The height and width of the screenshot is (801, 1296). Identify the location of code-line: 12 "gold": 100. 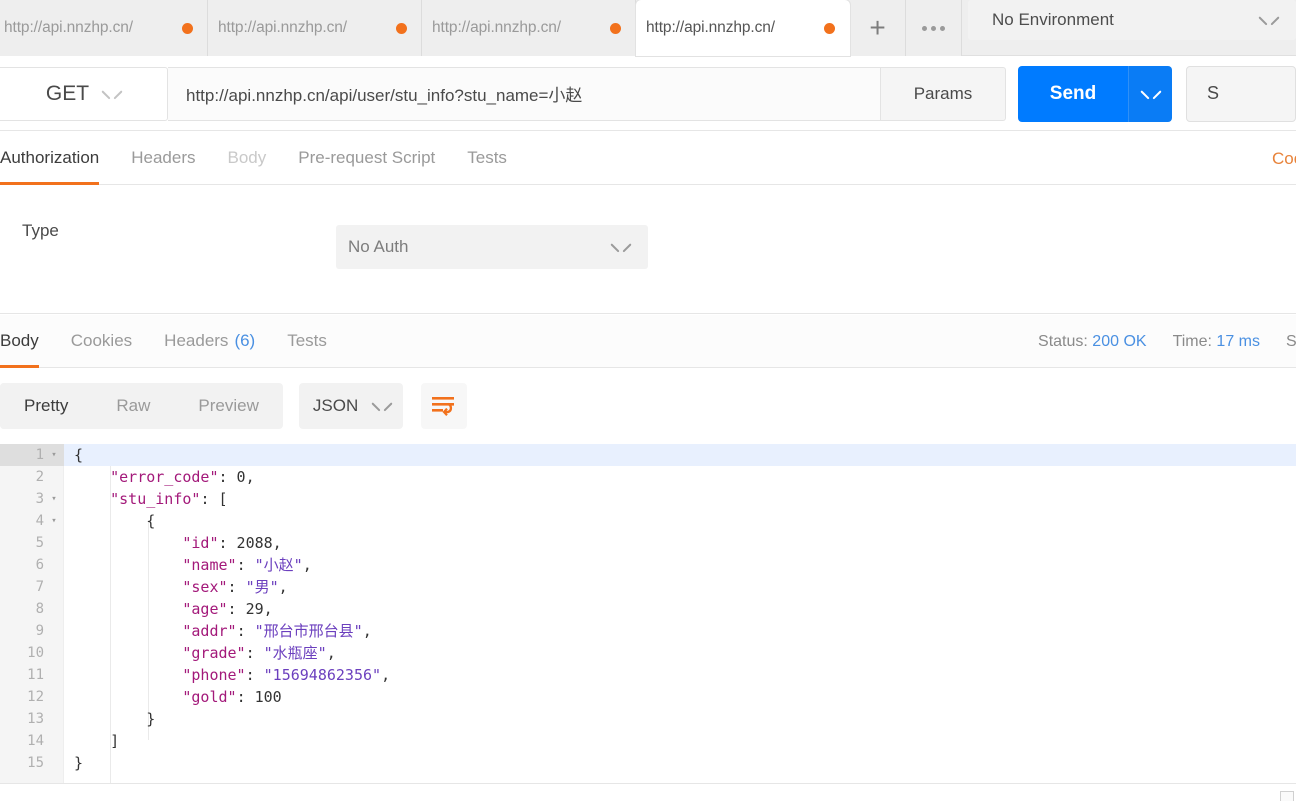
(648, 697).